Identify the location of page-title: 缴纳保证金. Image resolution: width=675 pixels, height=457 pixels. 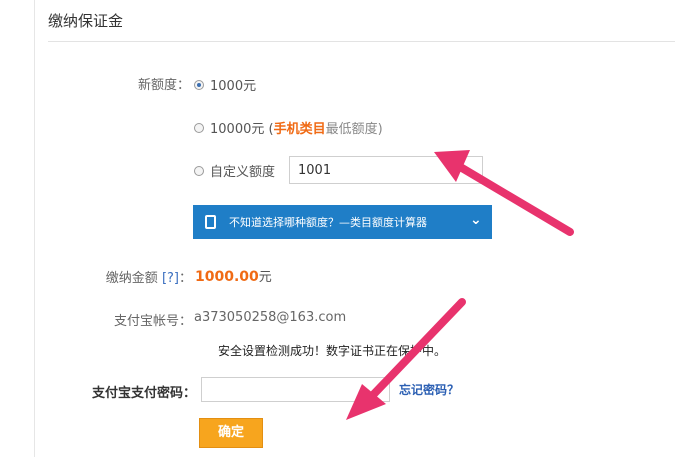
(86, 21).